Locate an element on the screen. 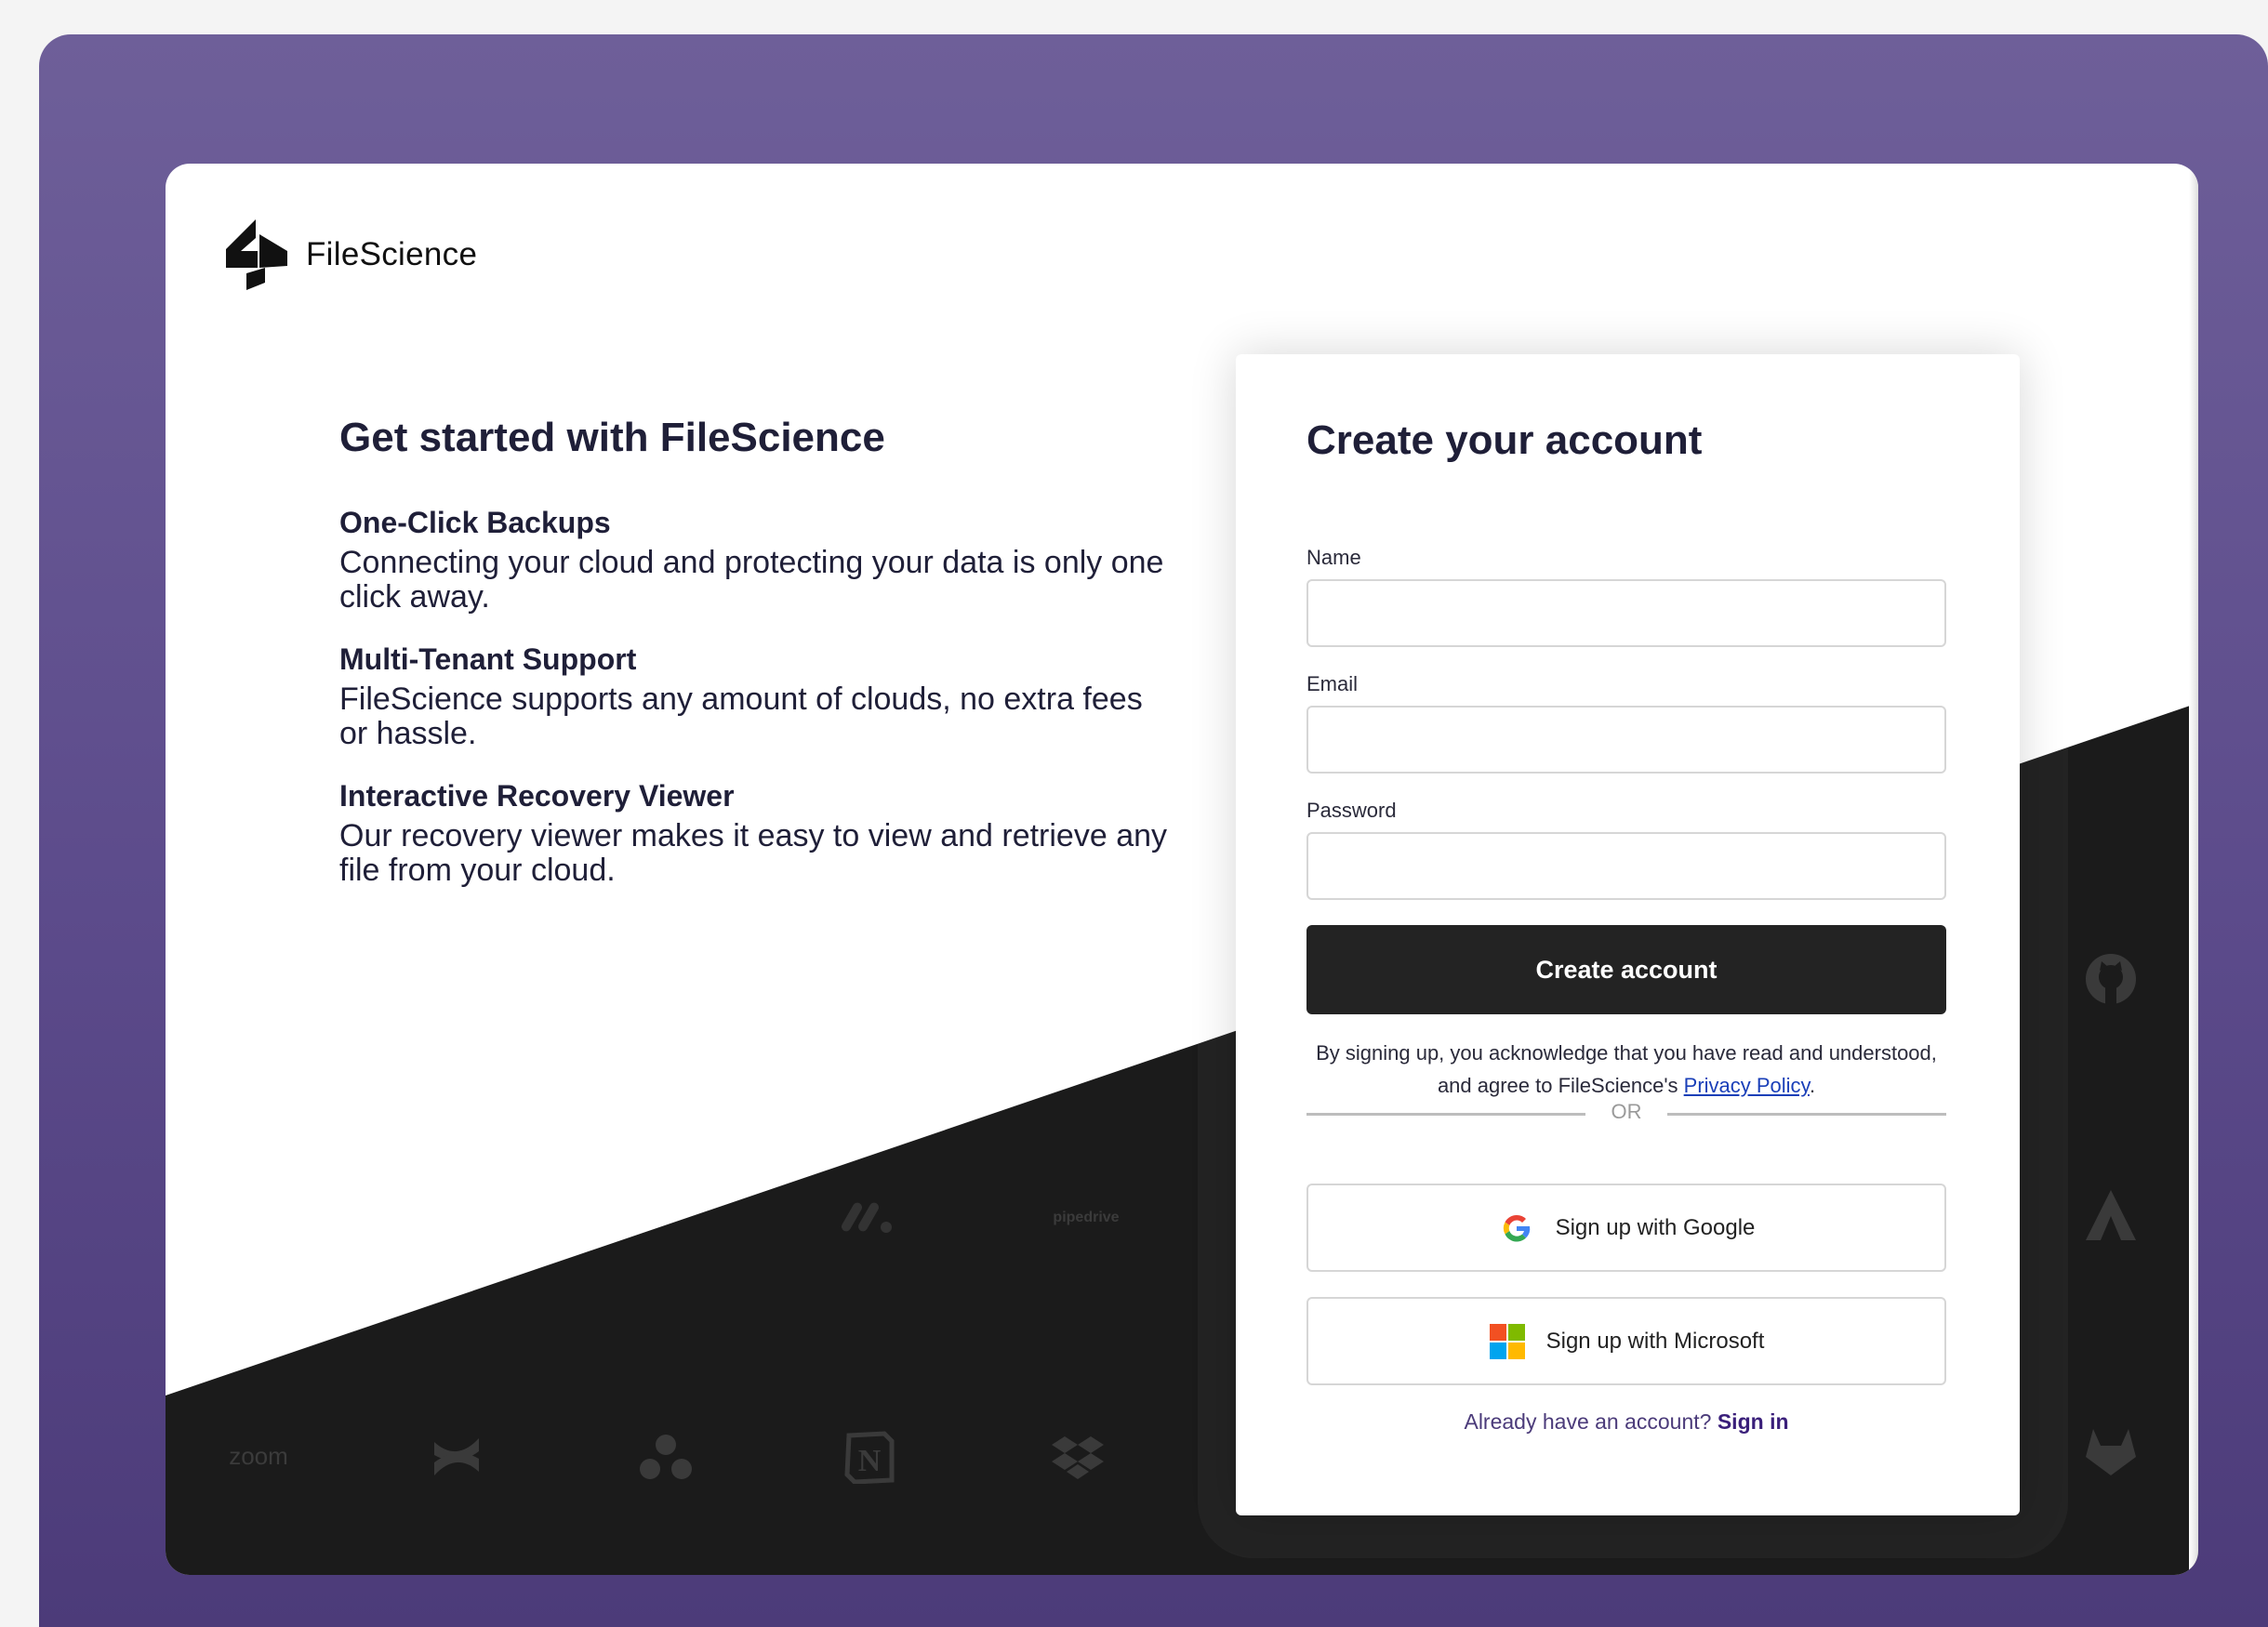 Image resolution: width=2268 pixels, height=1627 pixels. name-input is located at coordinates (1626, 613).